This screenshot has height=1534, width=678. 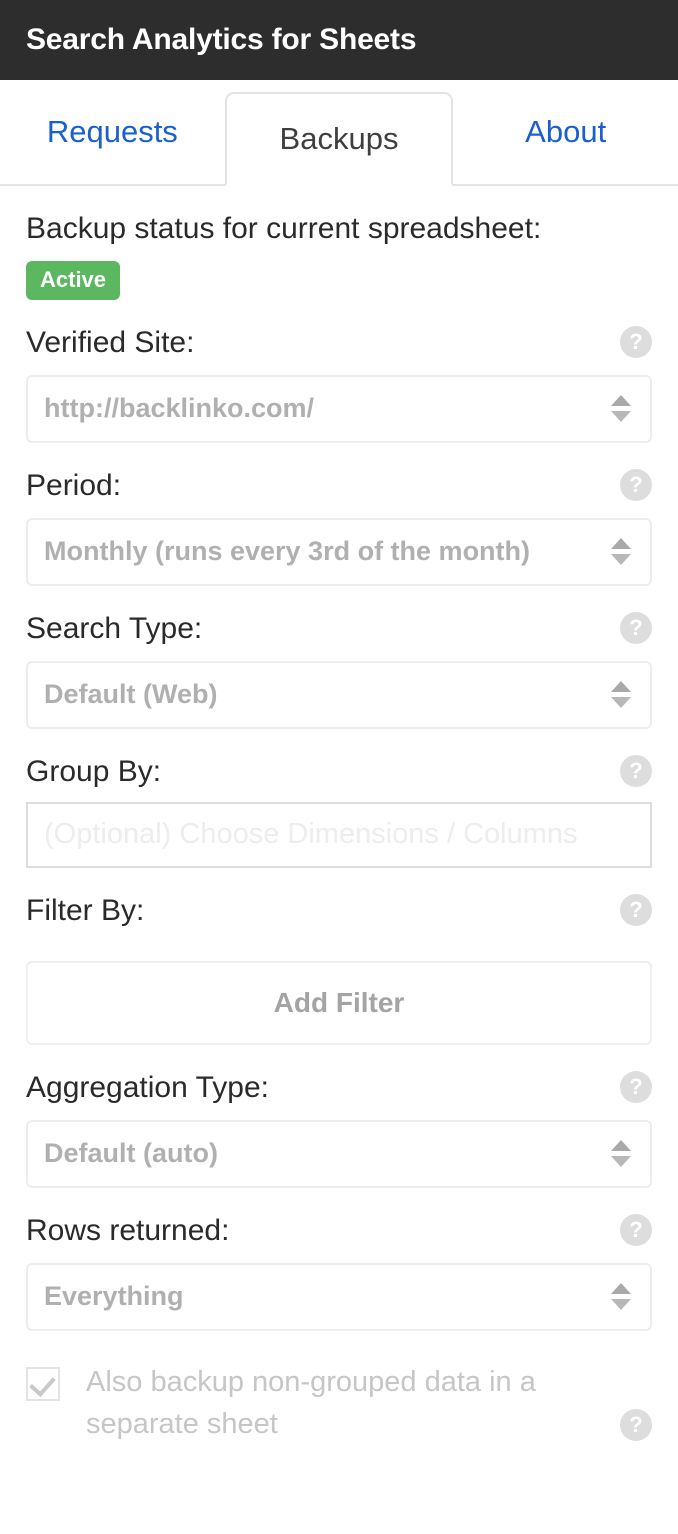 What do you see at coordinates (179, 408) in the screenshot?
I see `verified-site-value: http://backlinko.com/` at bounding box center [179, 408].